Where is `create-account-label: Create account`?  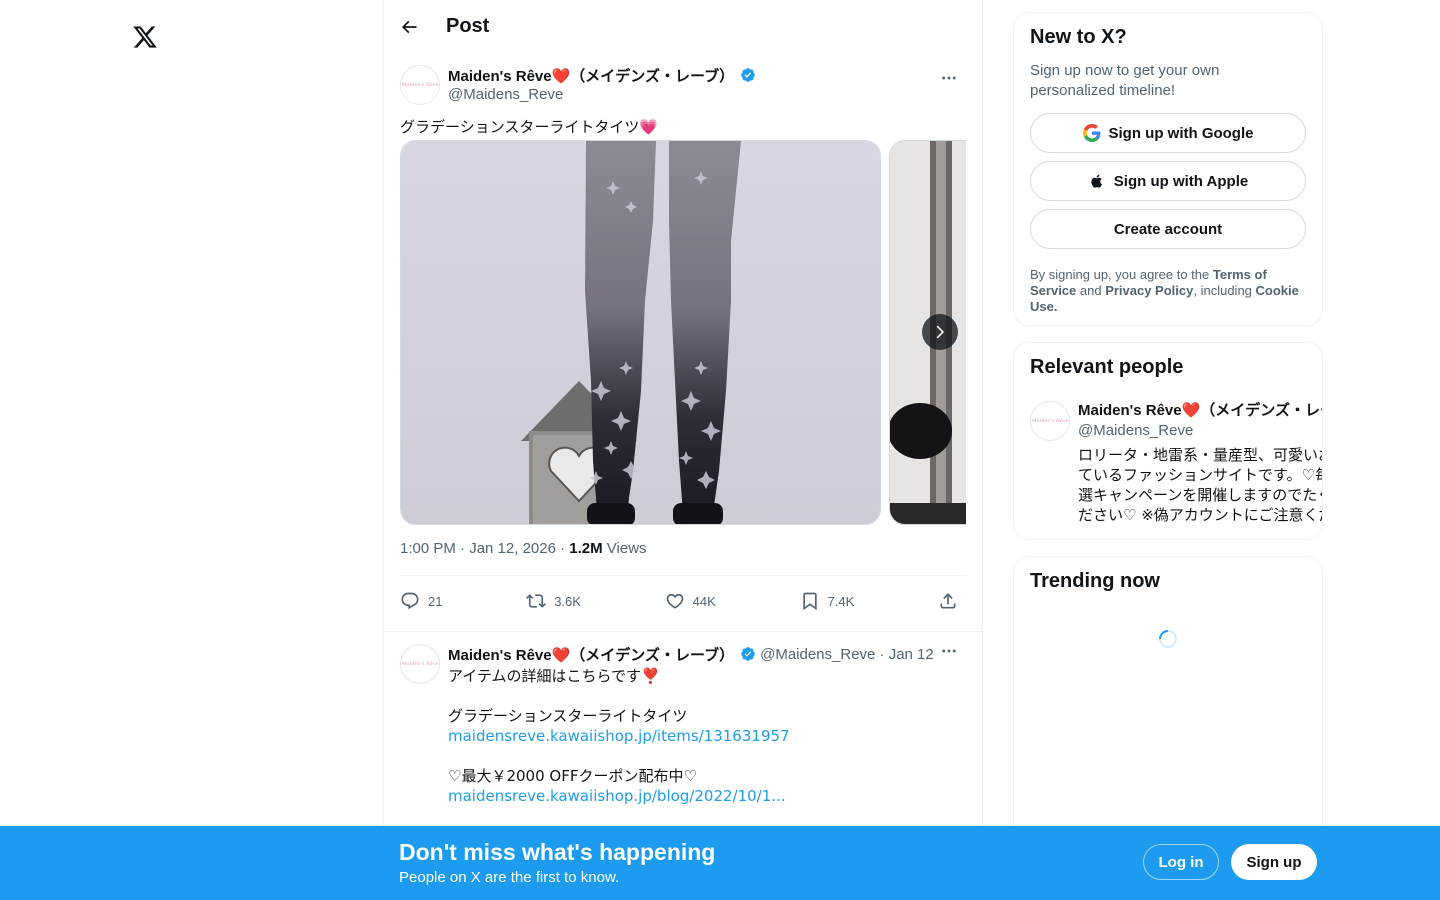
create-account-label: Create account is located at coordinates (1168, 229).